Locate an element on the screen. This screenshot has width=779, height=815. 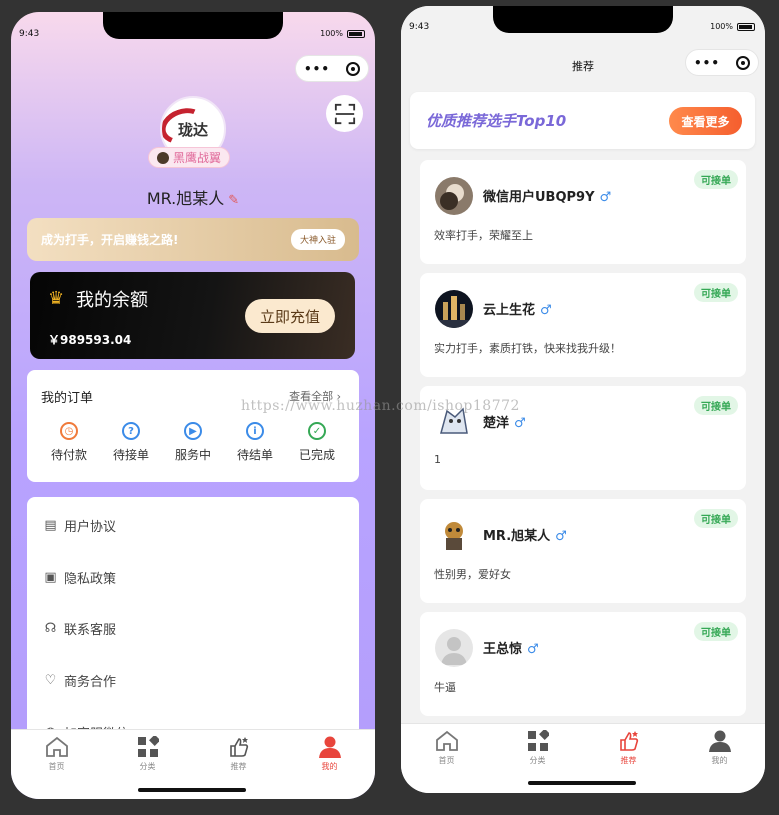
see-more-button: 查看更多 is located at coordinates (705, 121).